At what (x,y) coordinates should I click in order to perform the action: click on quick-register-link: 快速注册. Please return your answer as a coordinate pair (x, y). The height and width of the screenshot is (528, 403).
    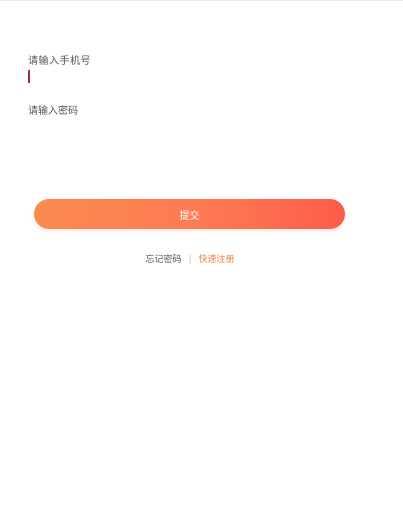
    Looking at the image, I should click on (217, 260).